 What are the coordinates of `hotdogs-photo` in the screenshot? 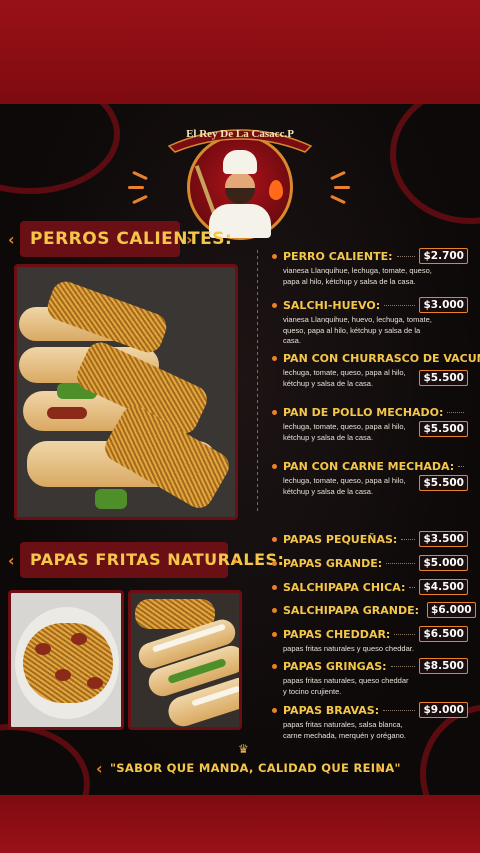 It's located at (126, 392).